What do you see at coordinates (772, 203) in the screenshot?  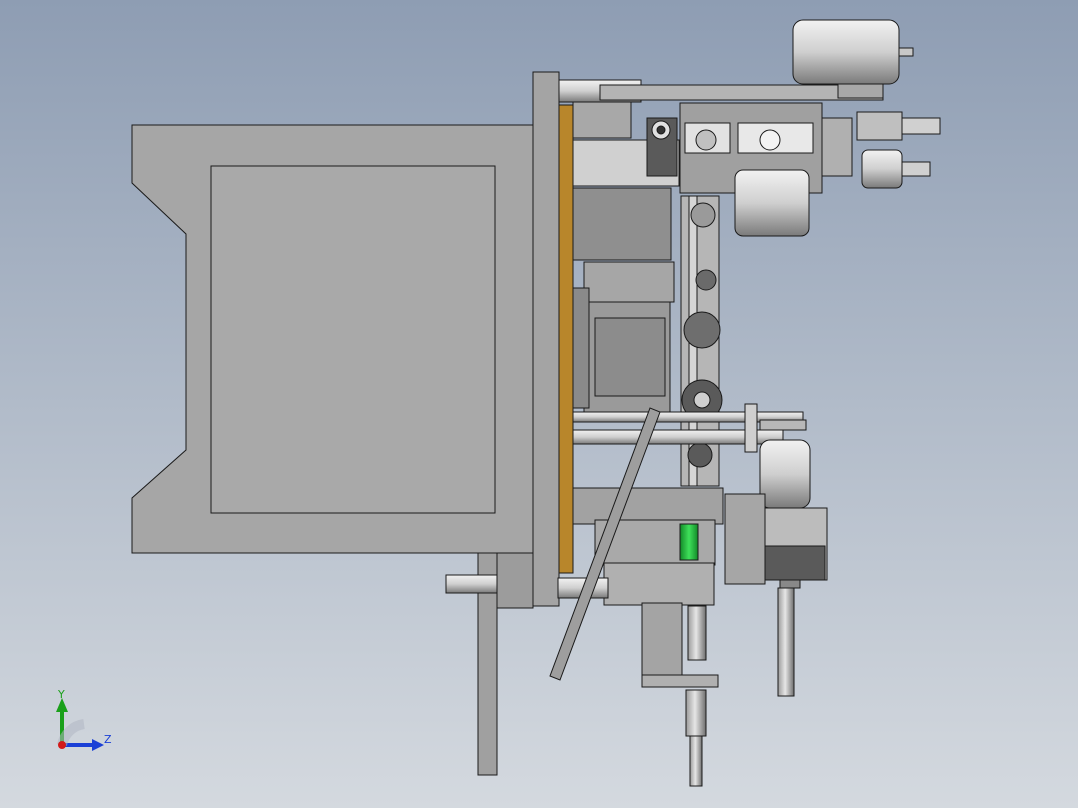 I see `servo-motor-upper` at bounding box center [772, 203].